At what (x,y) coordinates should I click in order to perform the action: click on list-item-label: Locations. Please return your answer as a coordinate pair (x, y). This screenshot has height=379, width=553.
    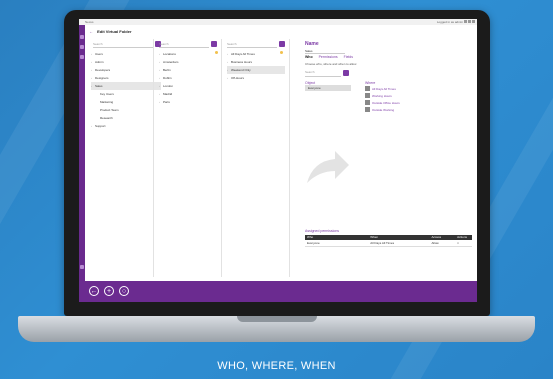
    Looking at the image, I should click on (169, 54).